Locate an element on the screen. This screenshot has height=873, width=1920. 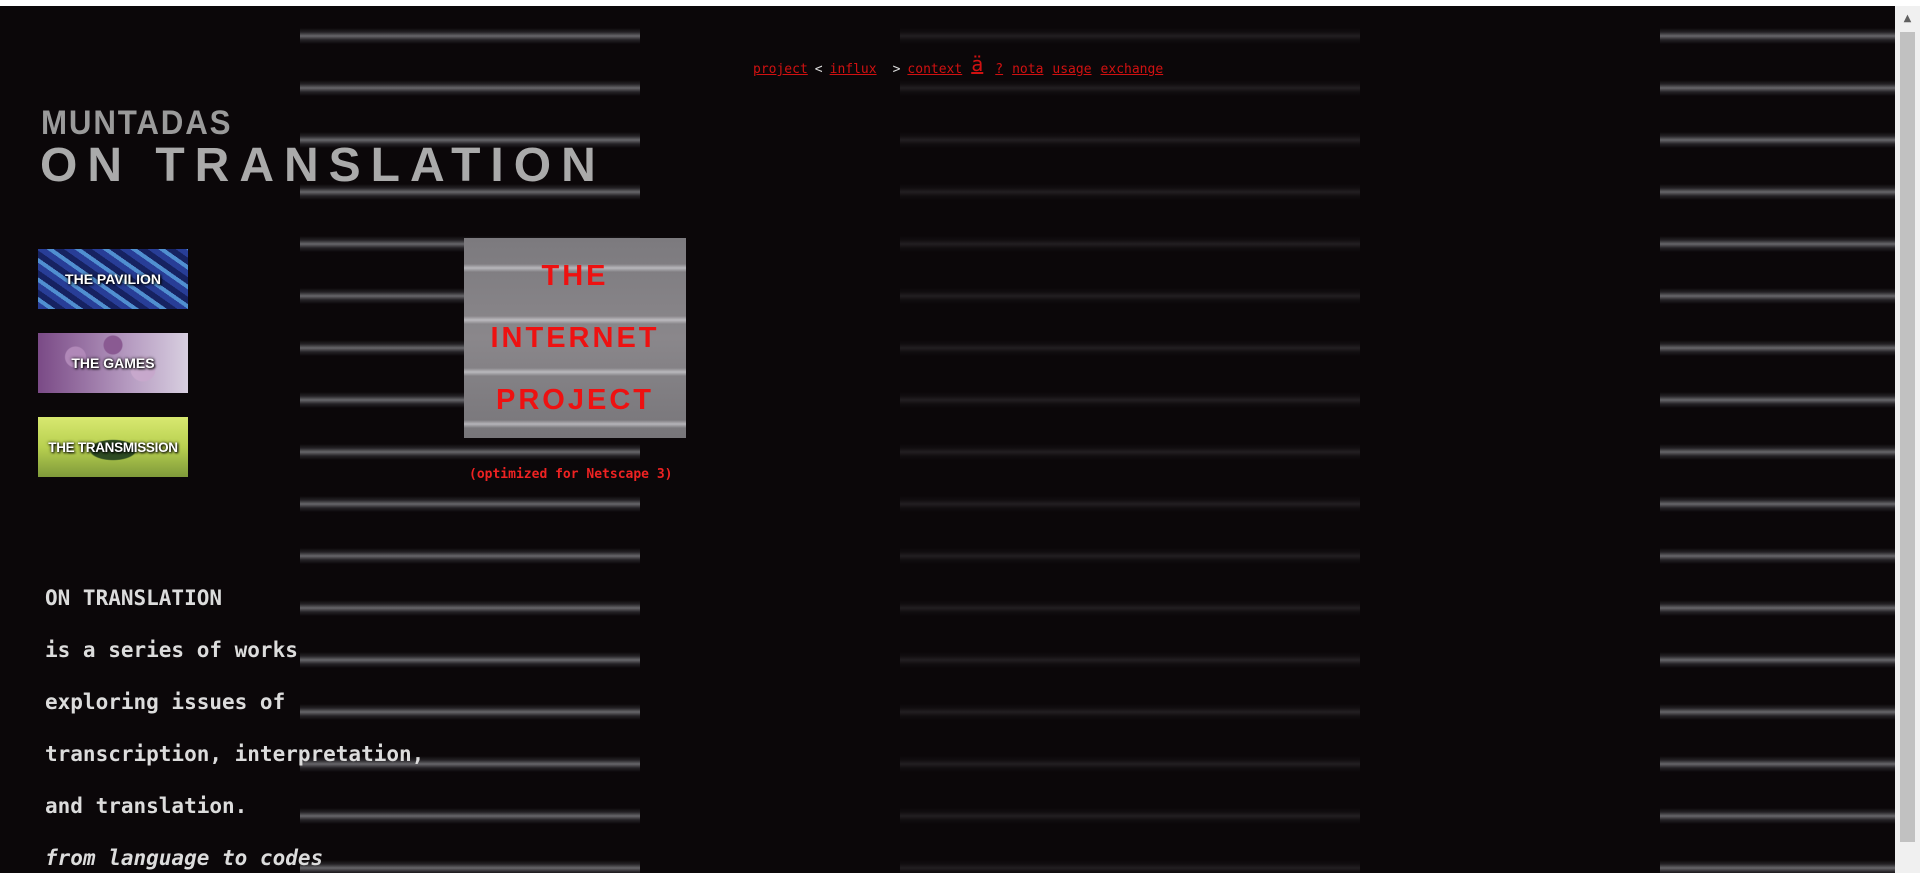
games-label: THE GAMES is located at coordinates (113, 363).